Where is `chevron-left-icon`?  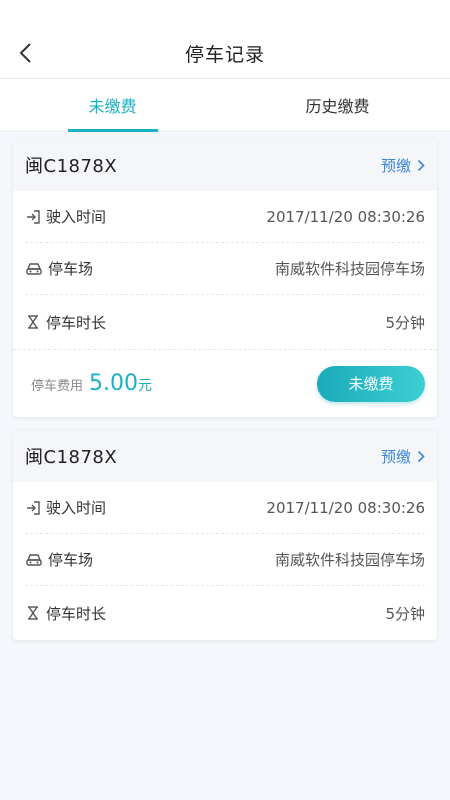
chevron-left-icon is located at coordinates (25, 53).